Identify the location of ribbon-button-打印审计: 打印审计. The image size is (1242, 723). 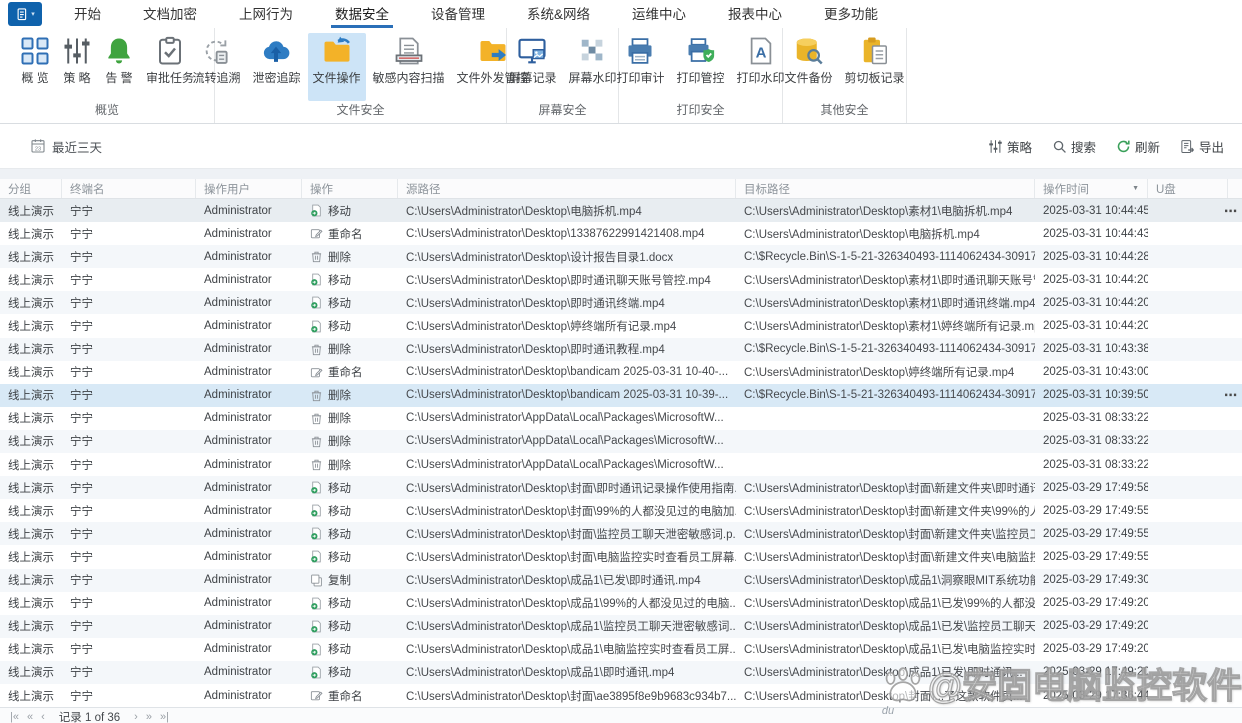
(640, 67).